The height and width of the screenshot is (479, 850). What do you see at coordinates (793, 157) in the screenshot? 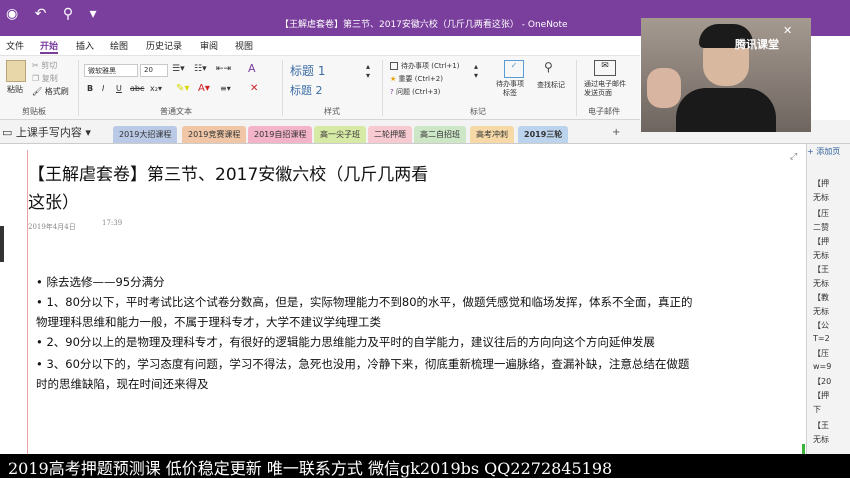
I see `expand-icon: ⤢` at bounding box center [793, 157].